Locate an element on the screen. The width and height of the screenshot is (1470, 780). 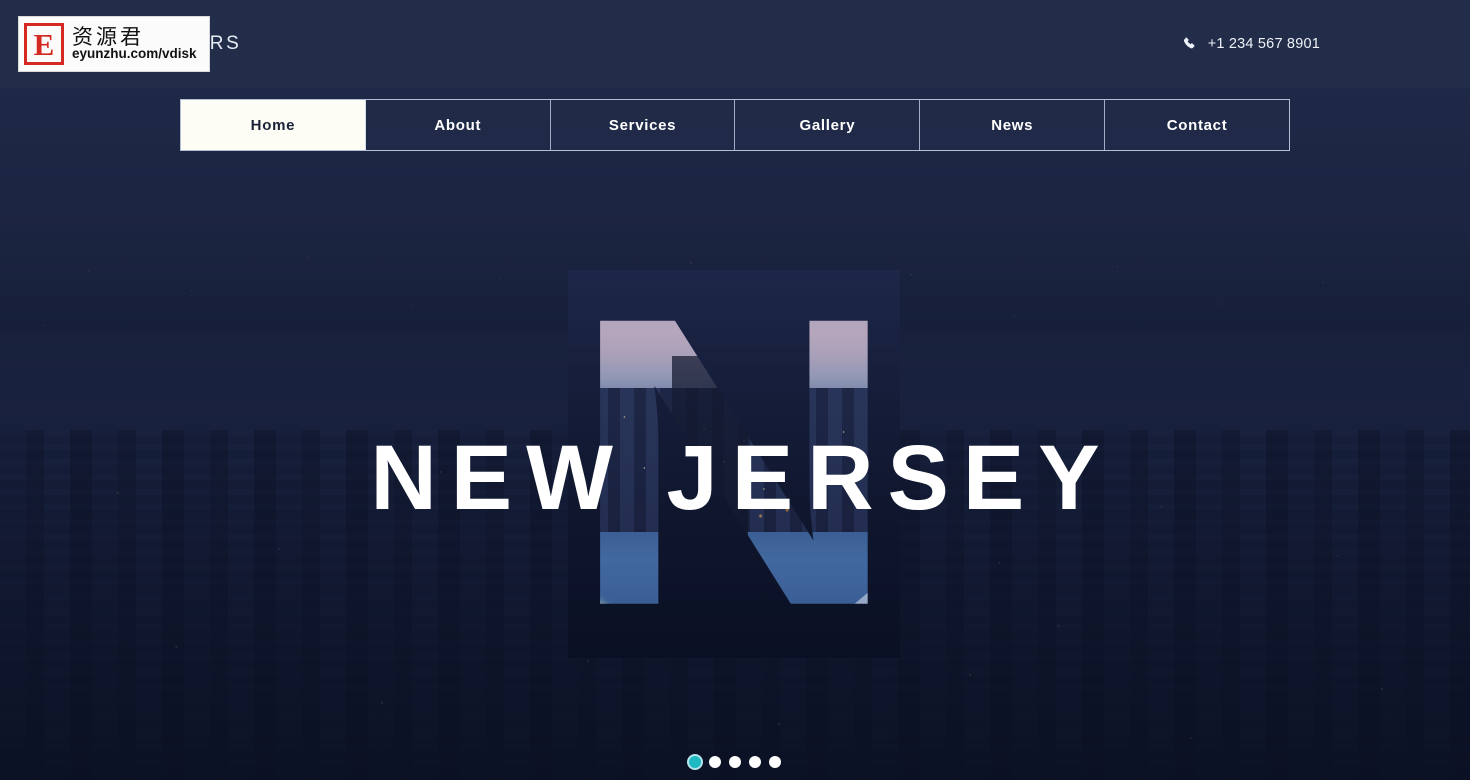
nav-item-gallery: Gallery is located at coordinates (828, 125).